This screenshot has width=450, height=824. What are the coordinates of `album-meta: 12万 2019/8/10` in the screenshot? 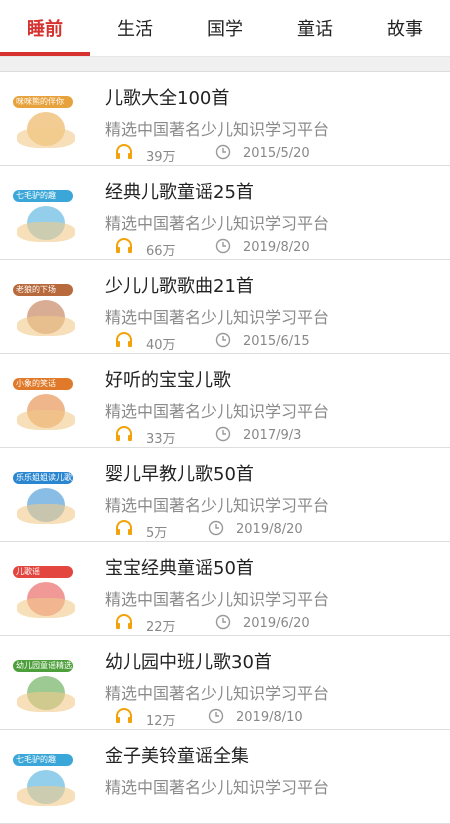 It's located at (275, 718).